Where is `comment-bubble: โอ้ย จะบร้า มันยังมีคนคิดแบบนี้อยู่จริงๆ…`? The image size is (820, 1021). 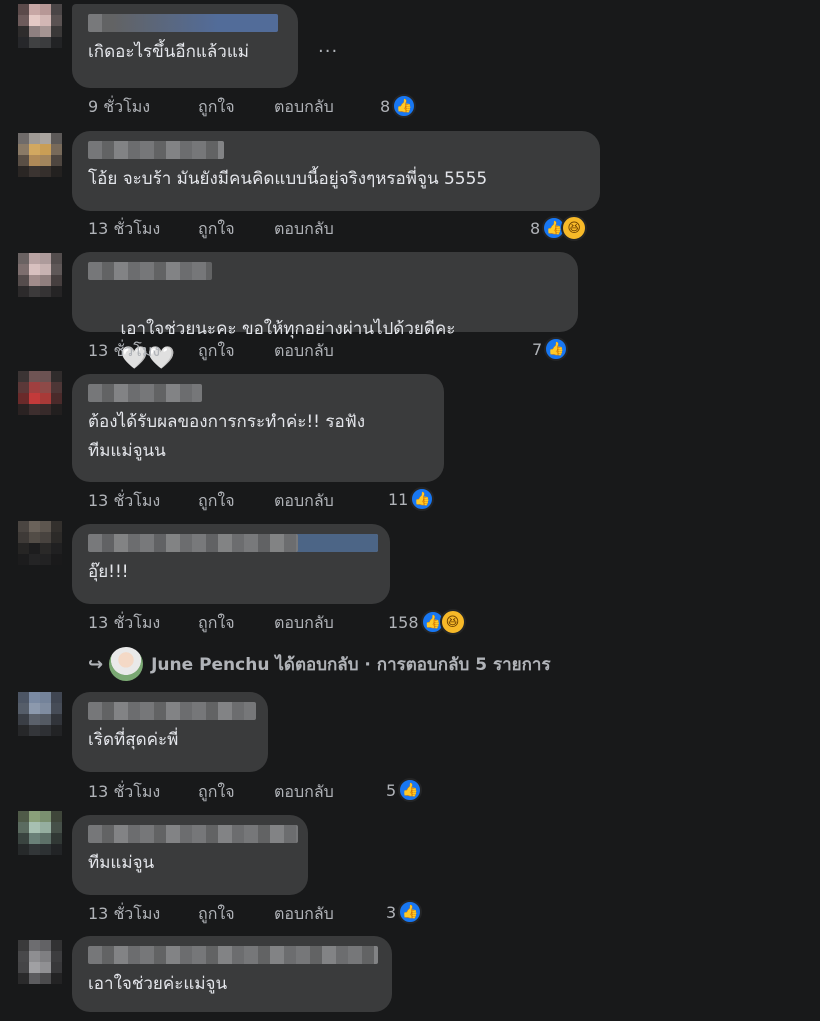 comment-bubble: โอ้ย จะบร้า มันยังมีคนคิดแบบนี้อยู่จริงๆ… is located at coordinates (336, 171).